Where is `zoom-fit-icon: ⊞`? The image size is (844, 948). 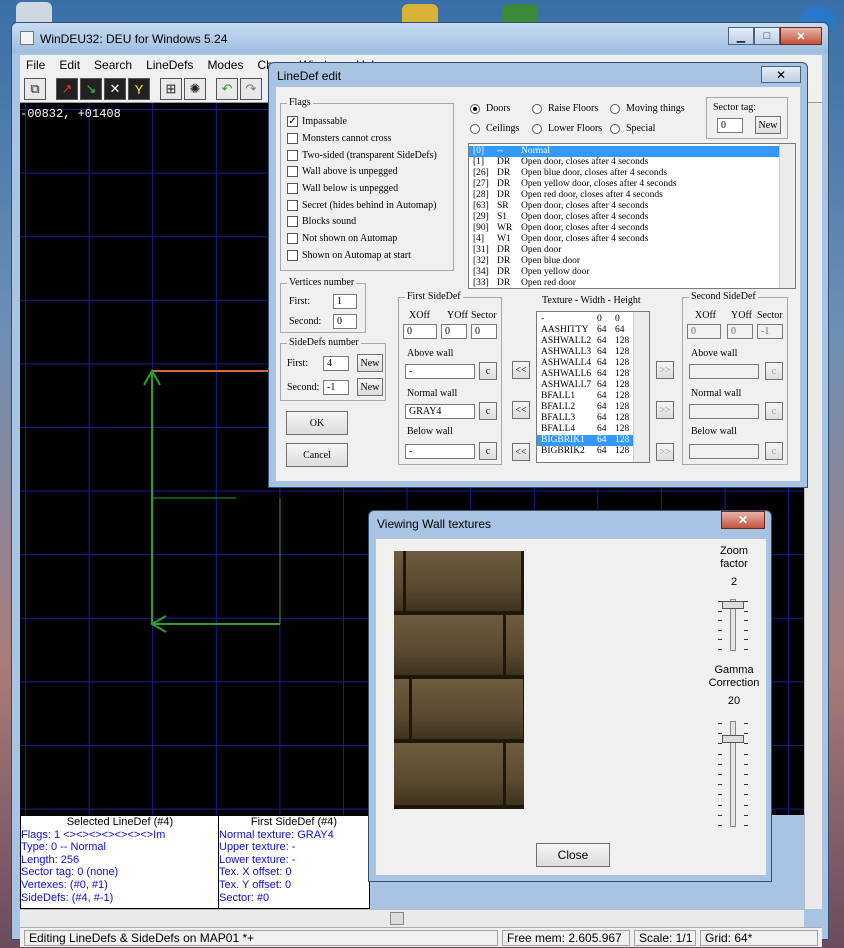 zoom-fit-icon: ⊞ is located at coordinates (171, 89).